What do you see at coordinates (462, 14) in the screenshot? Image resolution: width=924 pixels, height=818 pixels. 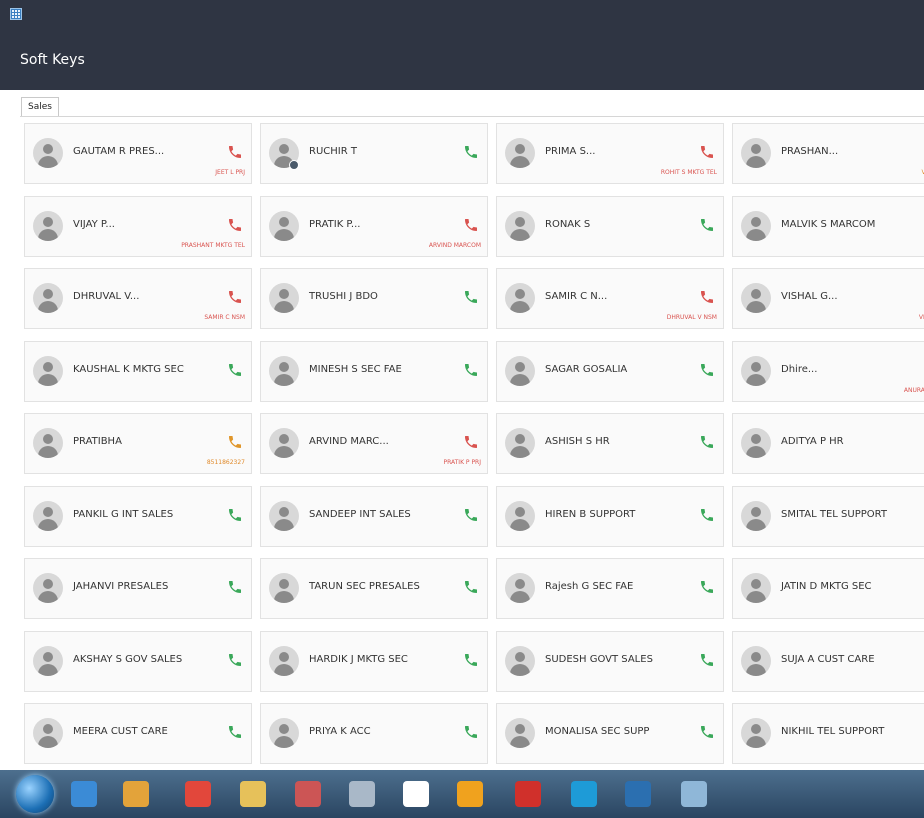 I see `title-bar` at bounding box center [462, 14].